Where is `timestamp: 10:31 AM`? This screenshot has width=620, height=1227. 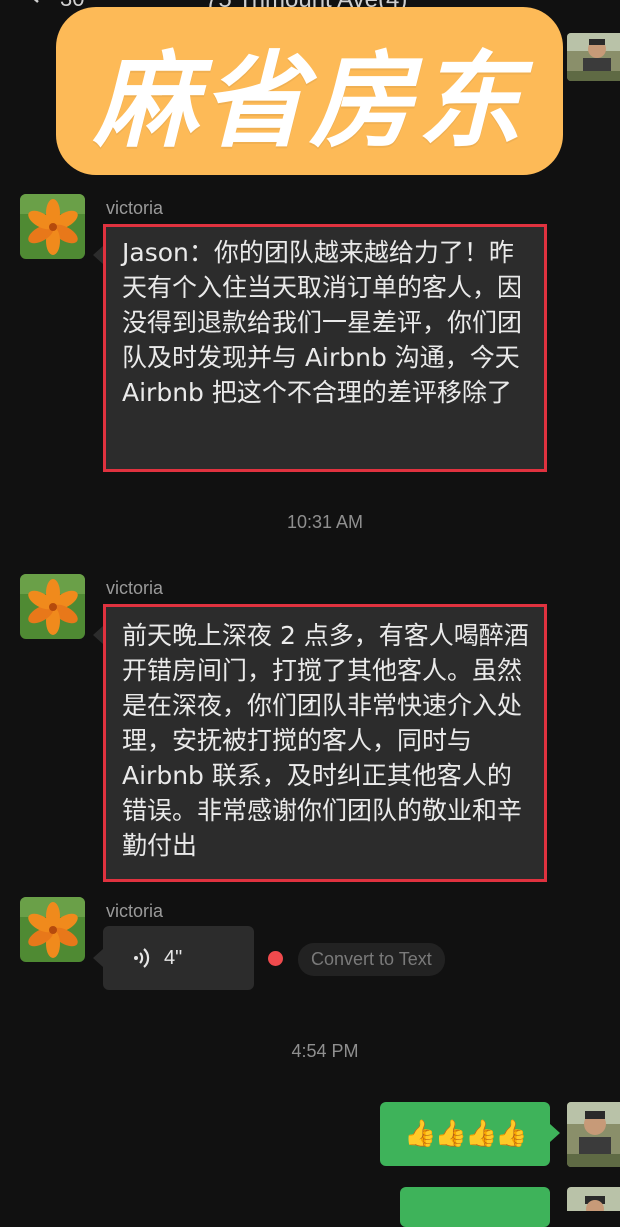 timestamp: 10:31 AM is located at coordinates (325, 522).